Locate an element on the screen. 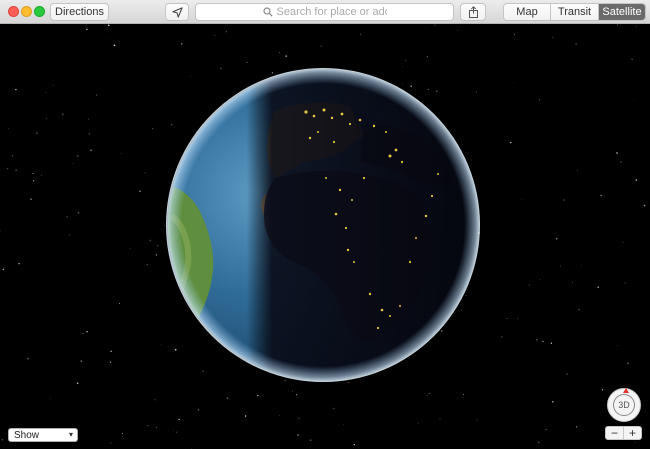 The width and height of the screenshot is (650, 449). map-mode-satellite: Satellite is located at coordinates (622, 12).